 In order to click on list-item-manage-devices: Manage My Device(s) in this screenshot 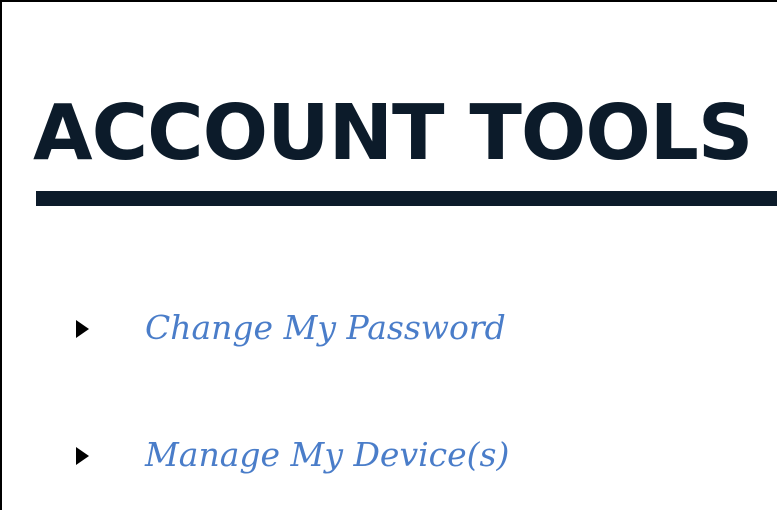, I will do `click(302, 455)`.